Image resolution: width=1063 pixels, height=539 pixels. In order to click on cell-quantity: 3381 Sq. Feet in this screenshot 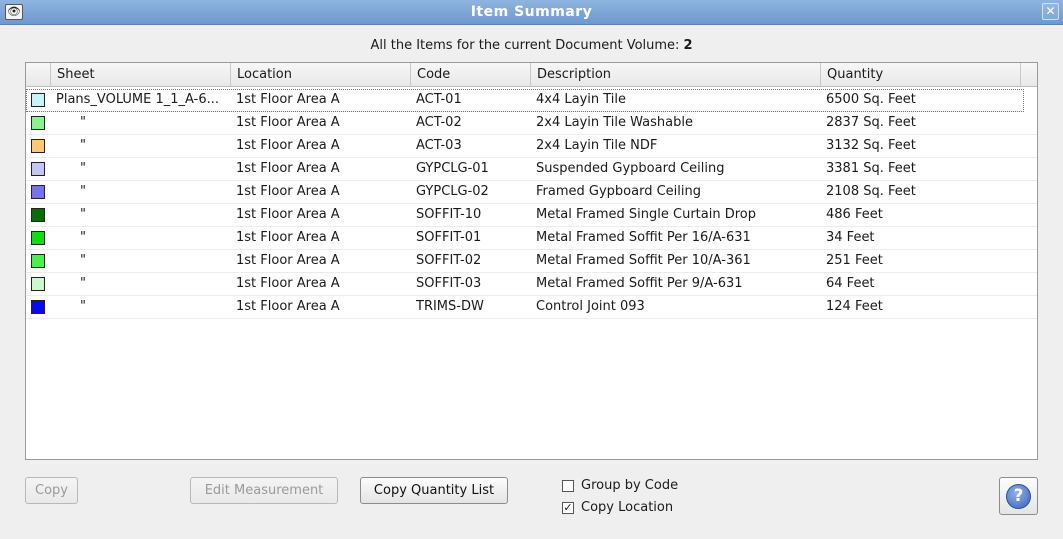, I will do `click(871, 168)`.